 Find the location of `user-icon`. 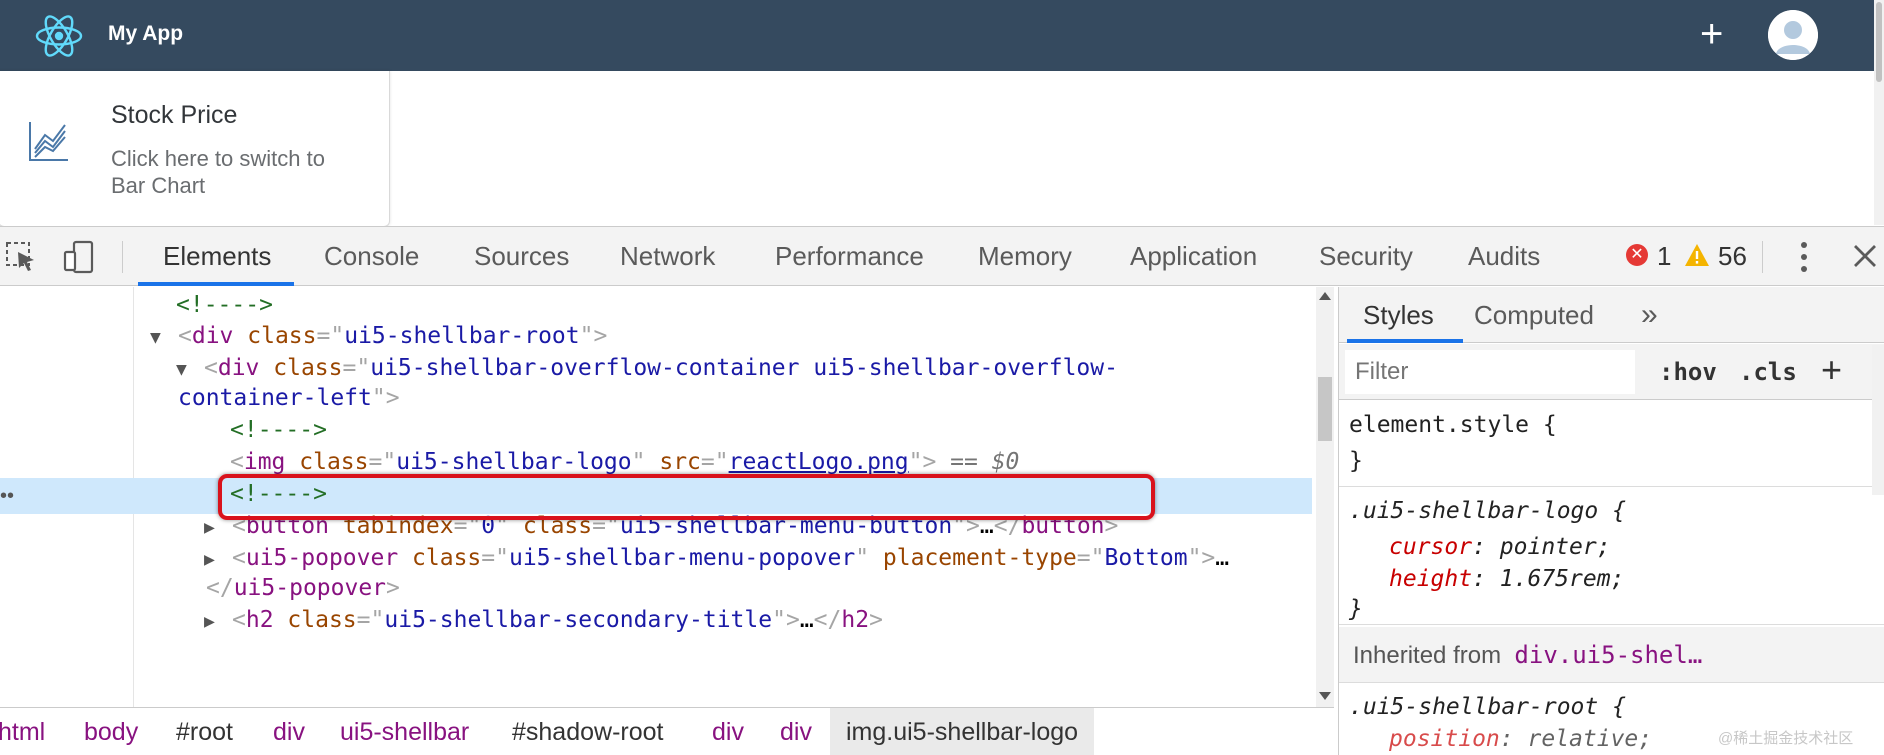

user-icon is located at coordinates (1793, 35).